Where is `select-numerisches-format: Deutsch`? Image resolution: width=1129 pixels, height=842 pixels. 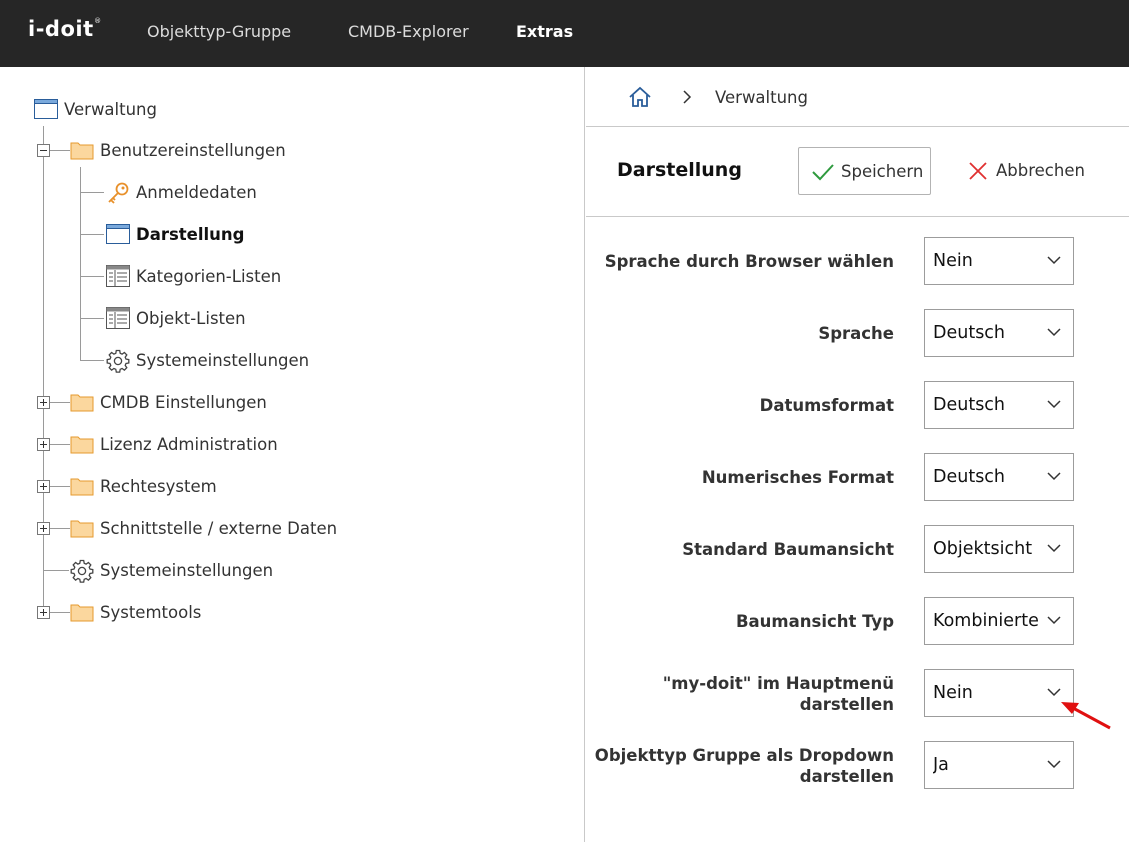 select-numerisches-format: Deutsch is located at coordinates (999, 477).